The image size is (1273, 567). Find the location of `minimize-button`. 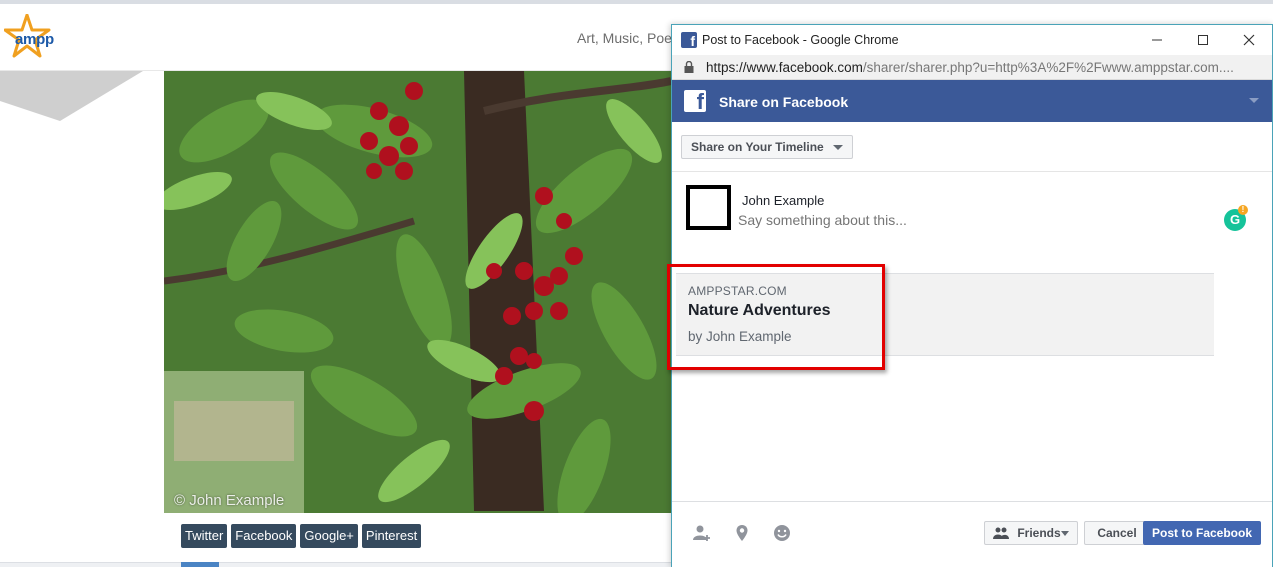

minimize-button is located at coordinates (1157, 40).